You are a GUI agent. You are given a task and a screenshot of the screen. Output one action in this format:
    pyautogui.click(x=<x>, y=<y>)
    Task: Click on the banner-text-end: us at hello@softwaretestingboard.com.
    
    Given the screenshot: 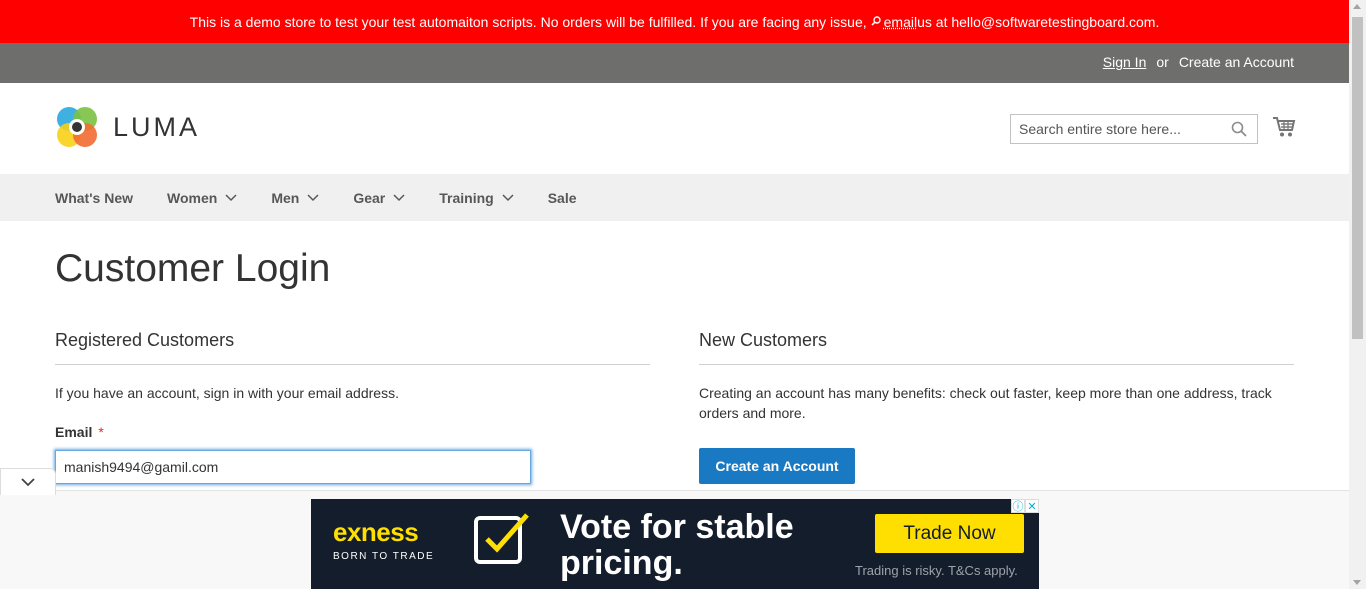 What is the action you would take?
    pyautogui.click(x=1038, y=21)
    